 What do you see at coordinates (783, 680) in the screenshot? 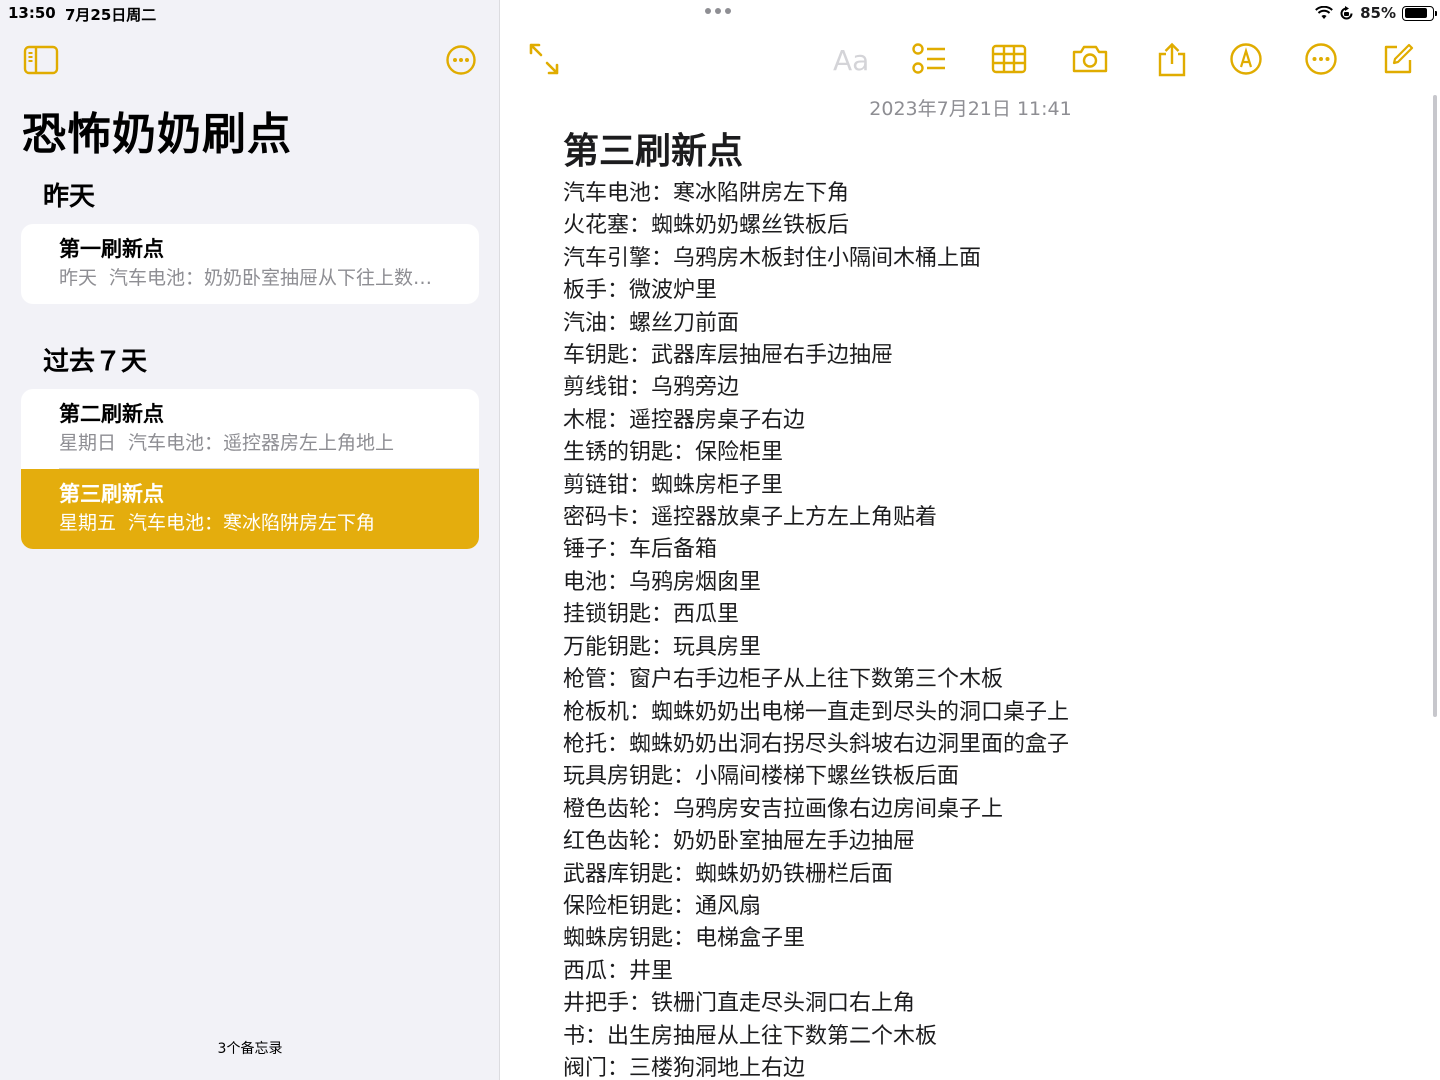
I see `note-line: 枪管：窗户右手边柜子从上往下数第三个木板` at bounding box center [783, 680].